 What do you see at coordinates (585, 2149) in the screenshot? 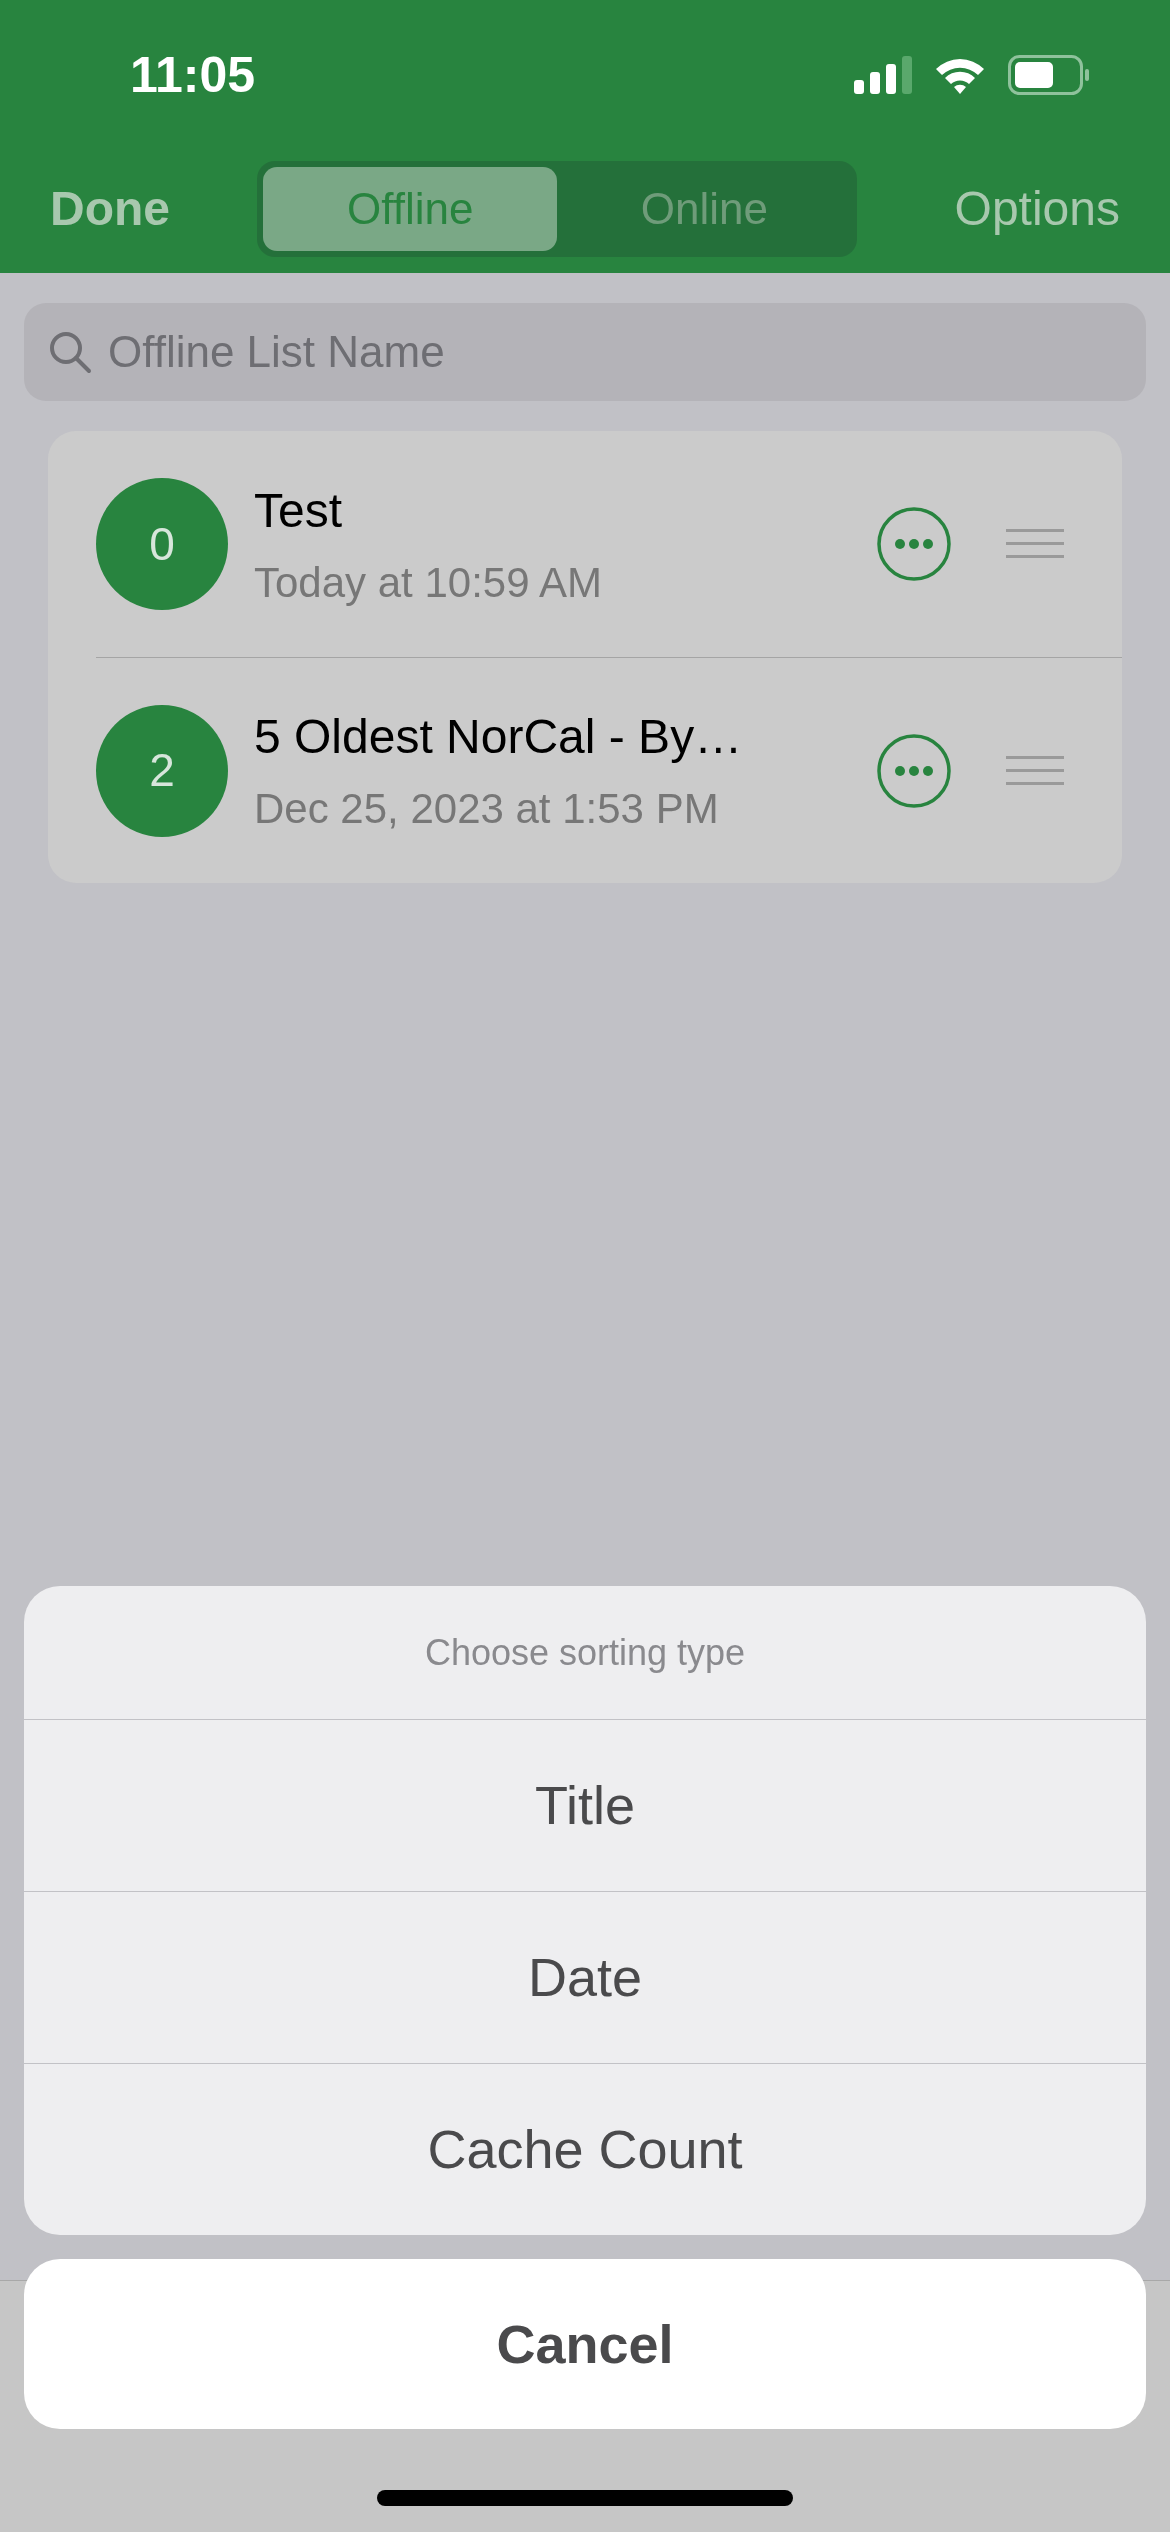
I see `sort-option: Cache Count` at bounding box center [585, 2149].